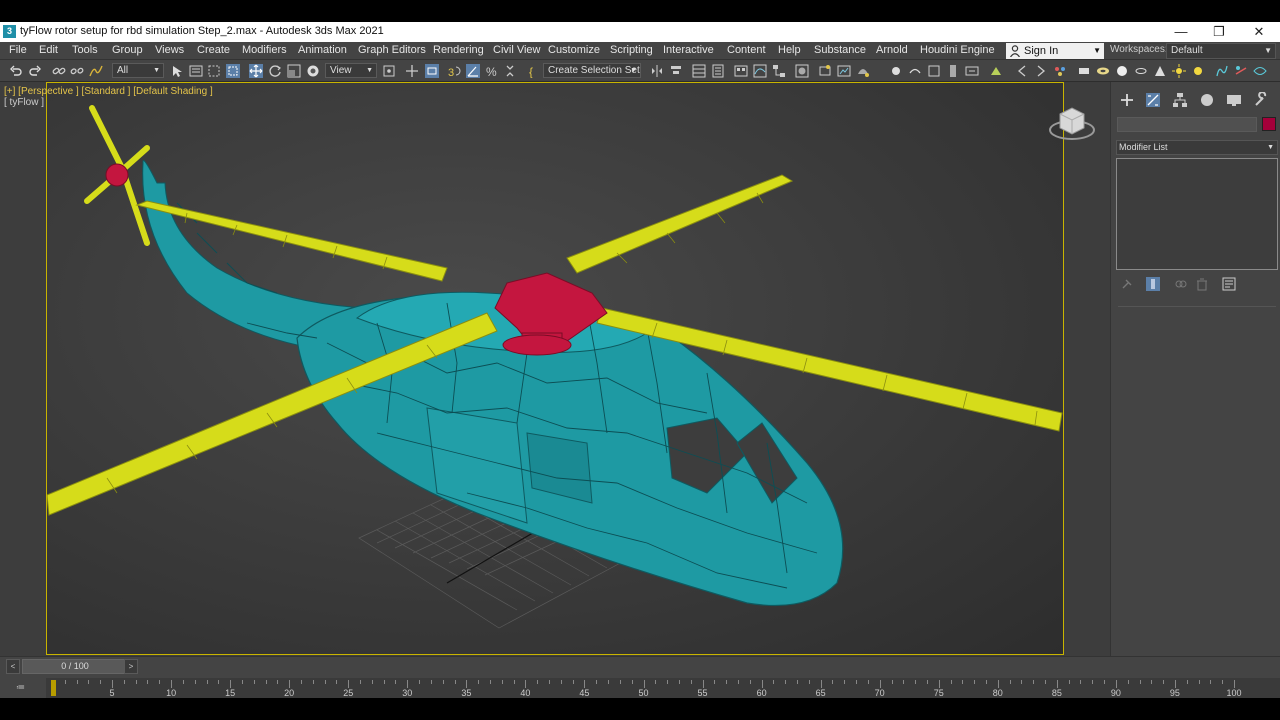  What do you see at coordinates (48, 50) in the screenshot?
I see `menu-edit: Edit` at bounding box center [48, 50].